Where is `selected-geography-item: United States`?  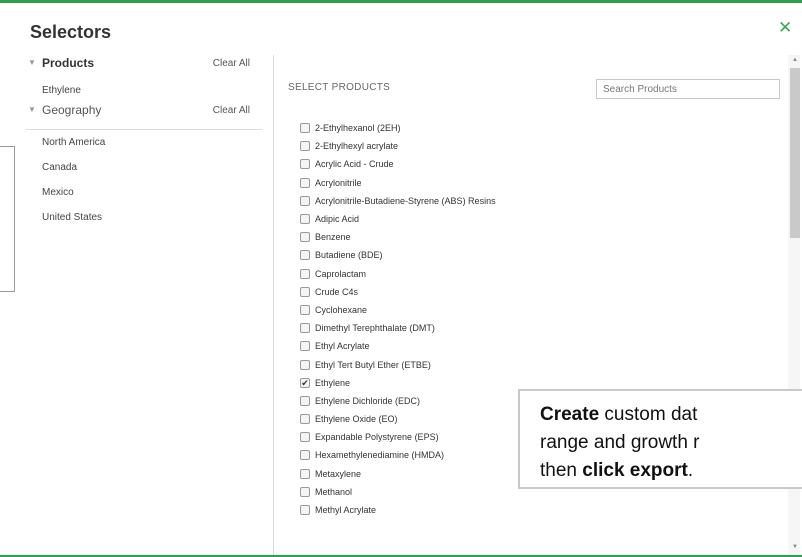 selected-geography-item: United States is located at coordinates (72, 217).